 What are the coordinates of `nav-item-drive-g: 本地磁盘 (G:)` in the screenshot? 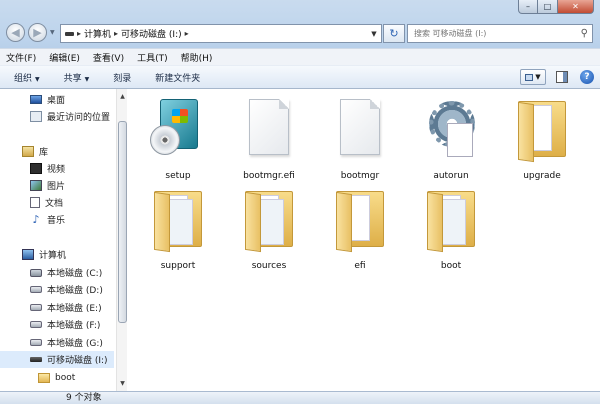 It's located at (57, 342).